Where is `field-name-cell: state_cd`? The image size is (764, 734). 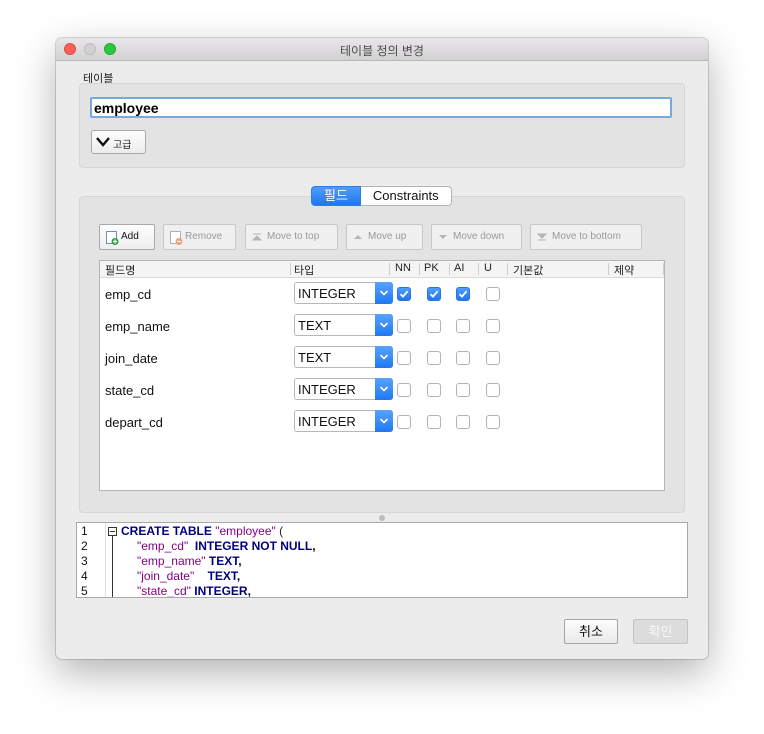
field-name-cell: state_cd is located at coordinates (129, 390).